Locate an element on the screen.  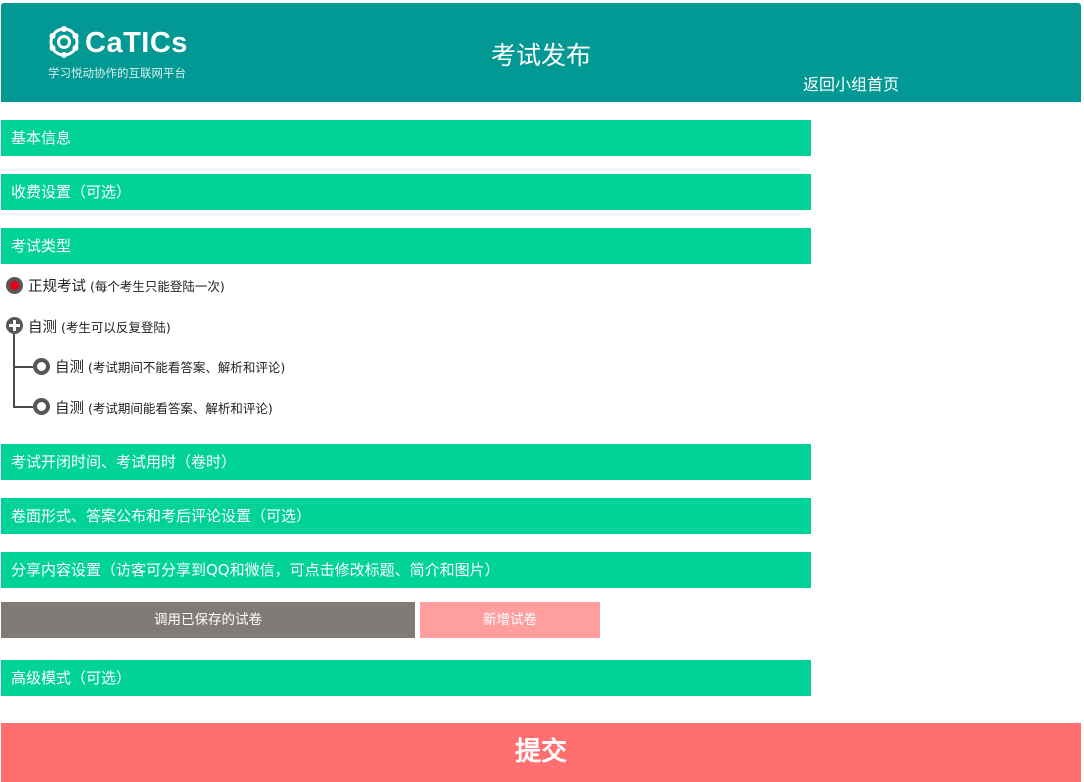
section-time-settings: 考试开闭时间、考试用时（卷时） is located at coordinates (406, 462).